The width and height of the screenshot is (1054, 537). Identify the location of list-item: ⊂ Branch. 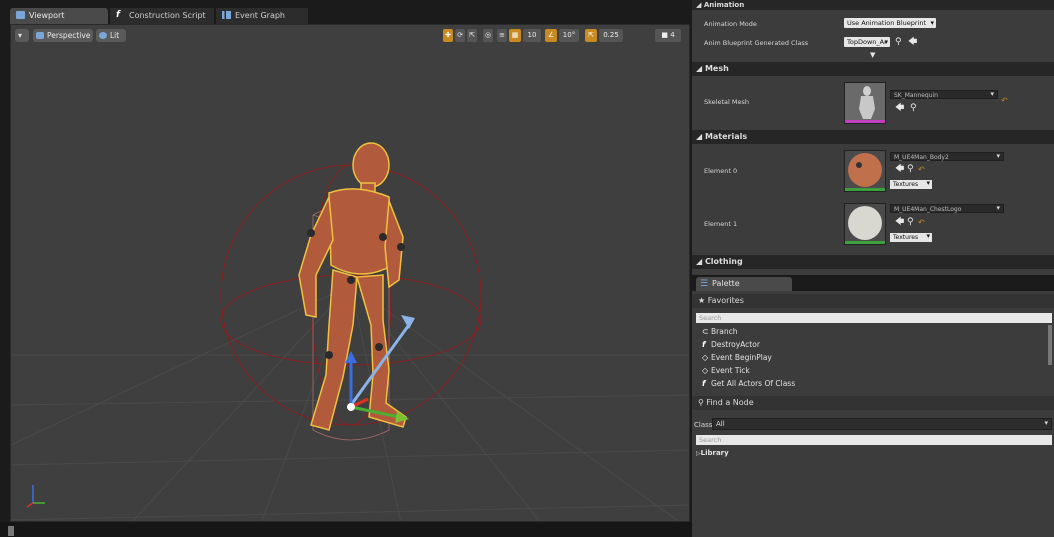
(719, 332).